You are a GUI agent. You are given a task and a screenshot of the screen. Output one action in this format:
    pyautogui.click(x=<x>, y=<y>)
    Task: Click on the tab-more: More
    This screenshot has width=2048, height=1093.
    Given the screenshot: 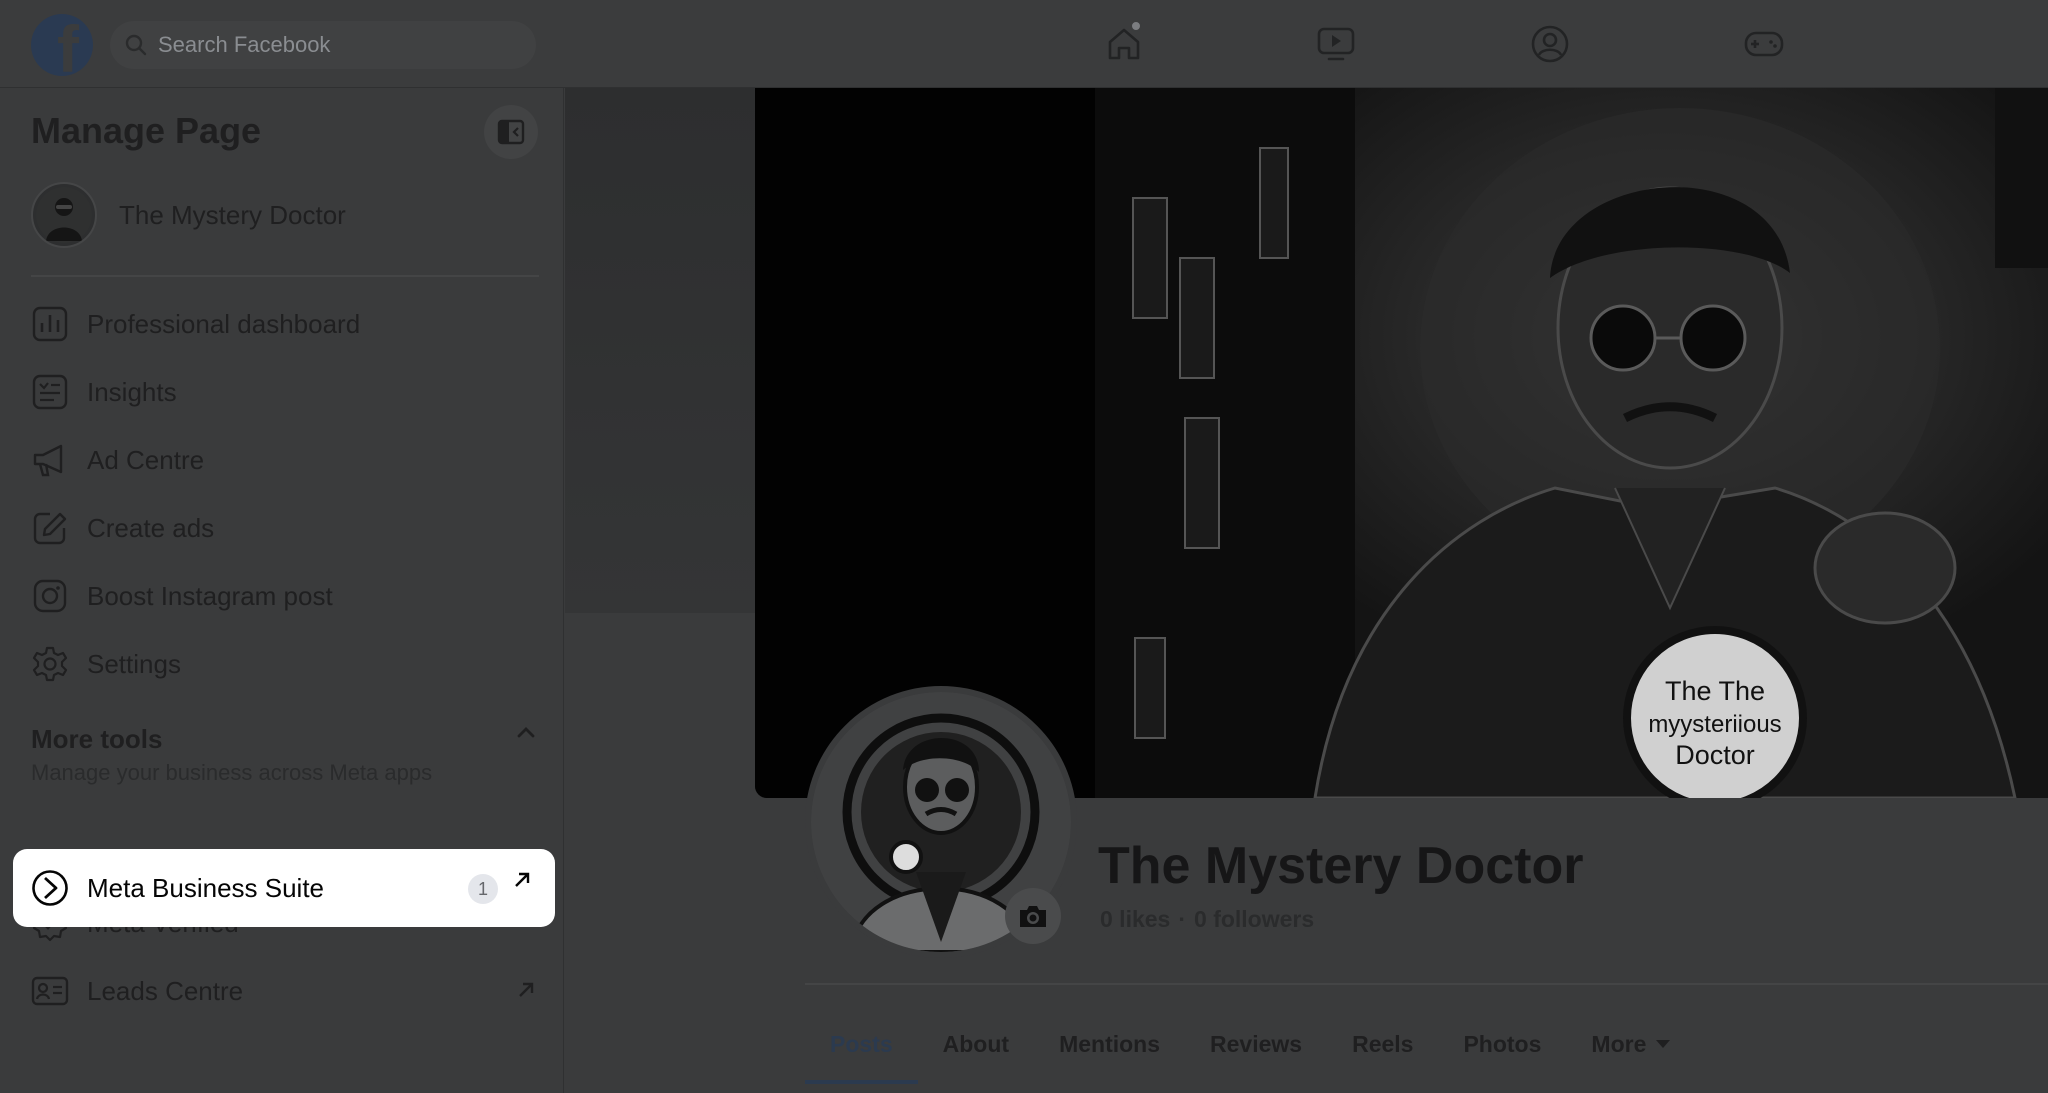 What is the action you would take?
    pyautogui.click(x=1630, y=1044)
    